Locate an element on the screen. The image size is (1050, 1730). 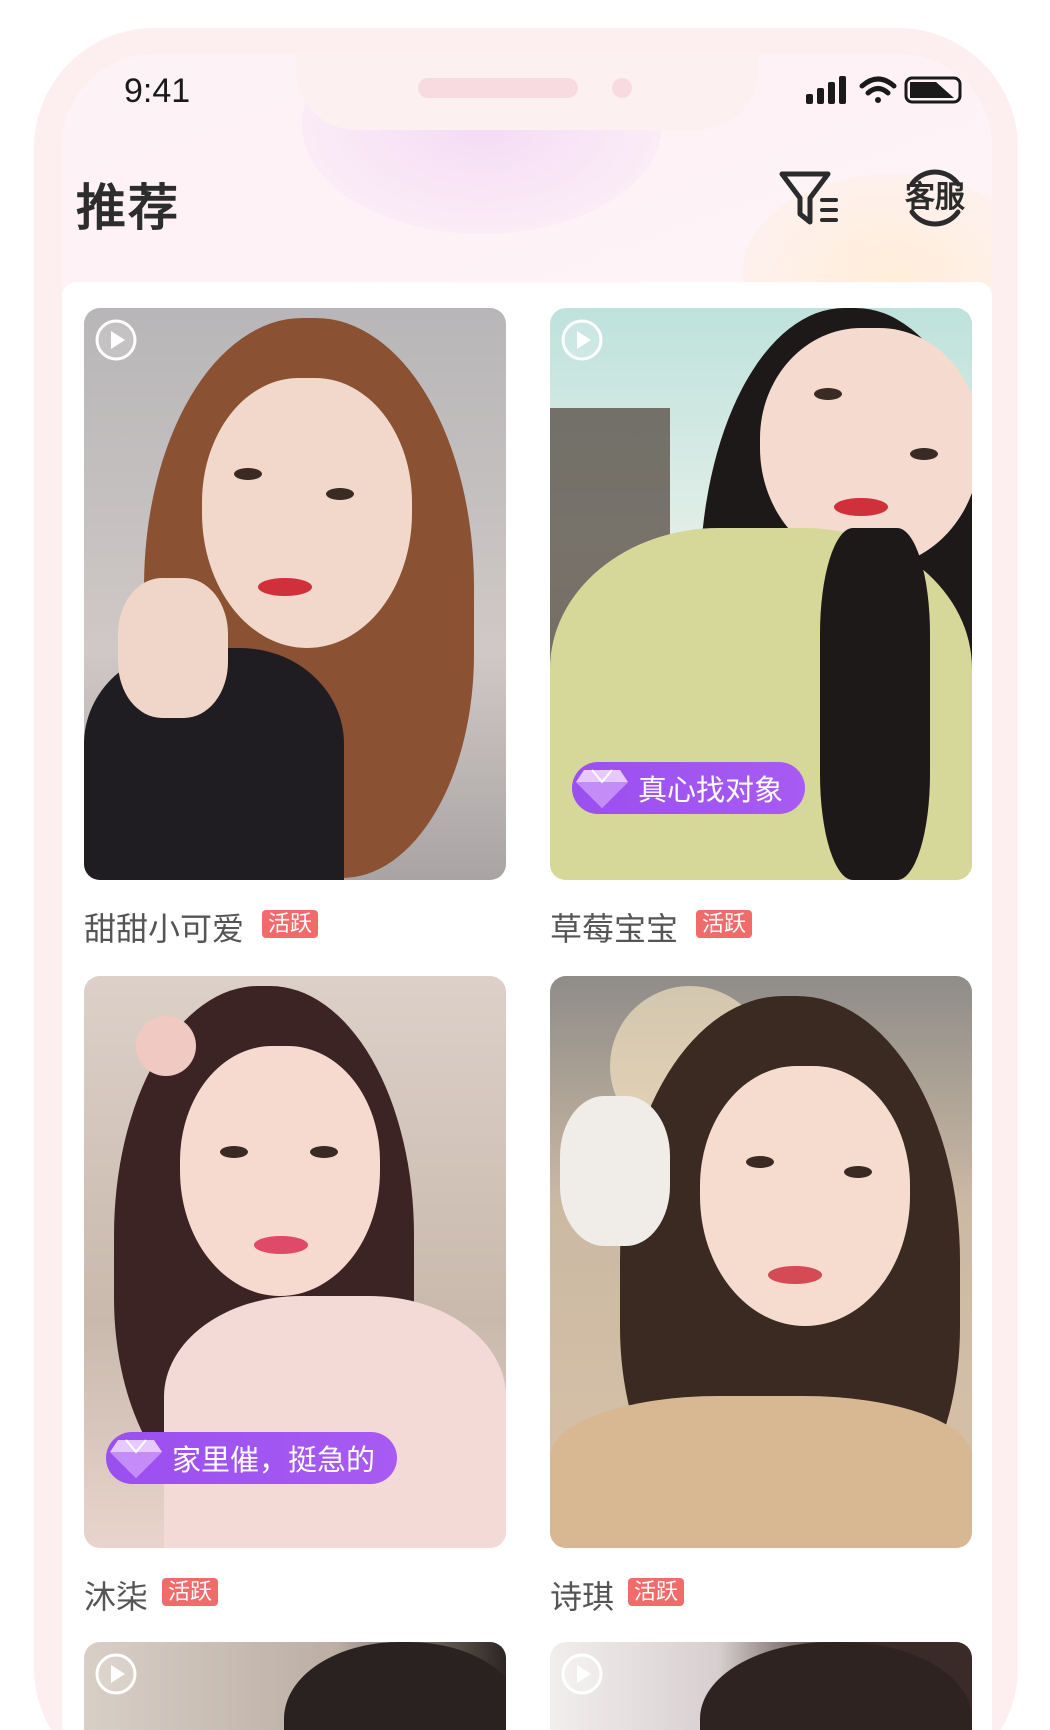
profile-card: 诗琪 活跃 is located at coordinates (761, 1296).